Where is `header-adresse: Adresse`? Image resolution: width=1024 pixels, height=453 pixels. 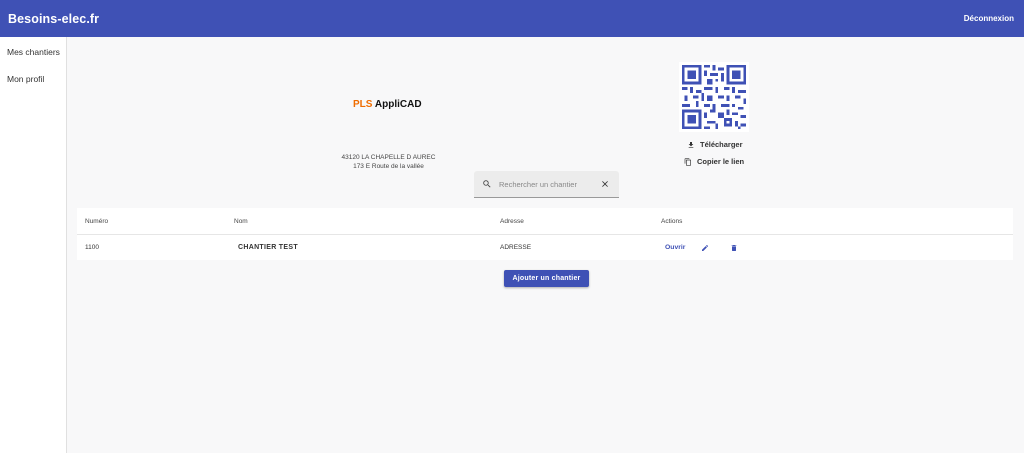 header-adresse: Adresse is located at coordinates (512, 221).